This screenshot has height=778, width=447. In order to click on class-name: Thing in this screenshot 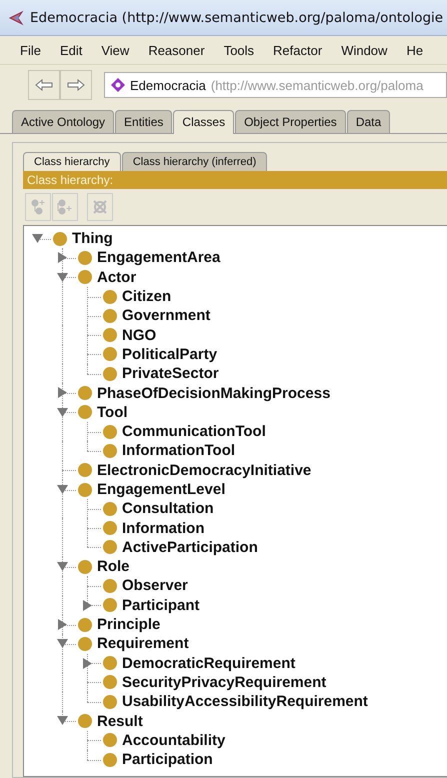, I will do `click(92, 239)`.